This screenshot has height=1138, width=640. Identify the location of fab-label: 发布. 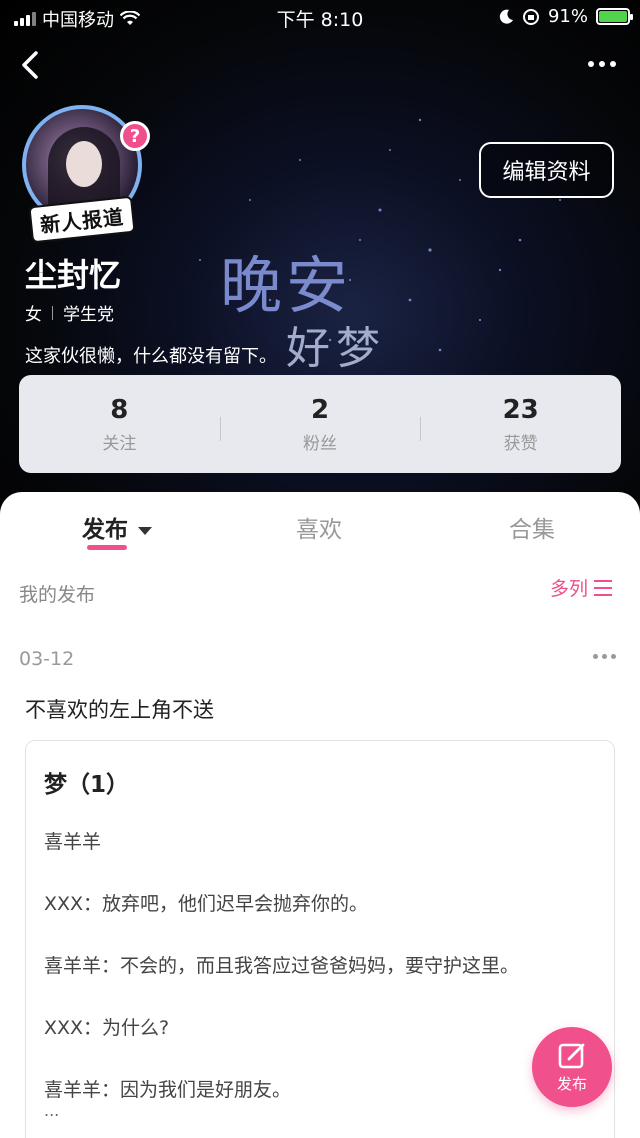
(571, 1083).